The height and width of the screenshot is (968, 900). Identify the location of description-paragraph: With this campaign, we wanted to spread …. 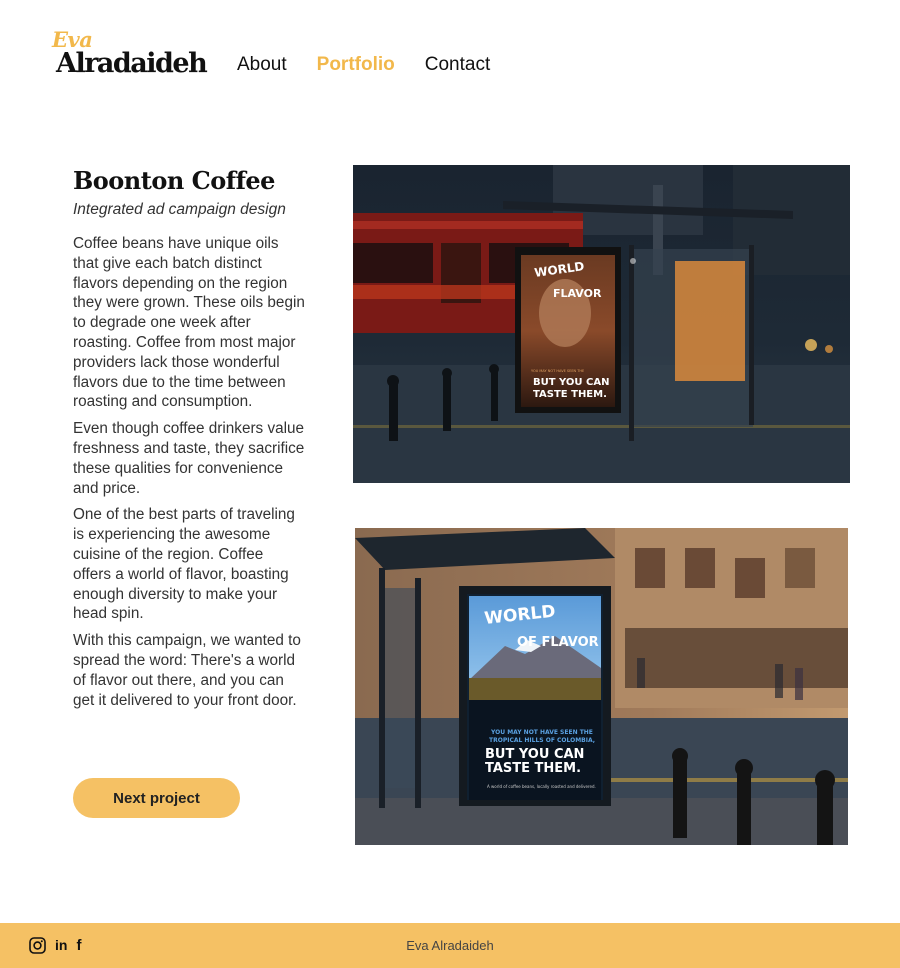
(187, 670).